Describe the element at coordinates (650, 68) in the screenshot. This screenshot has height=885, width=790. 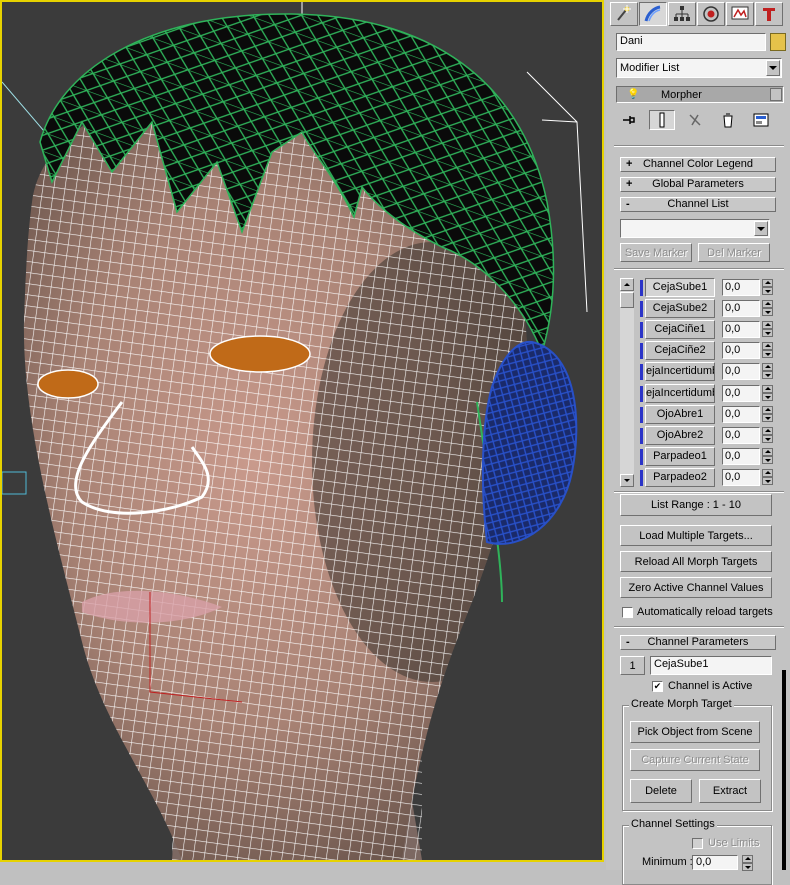
I see `modifier-list-label: Modifier List` at that location.